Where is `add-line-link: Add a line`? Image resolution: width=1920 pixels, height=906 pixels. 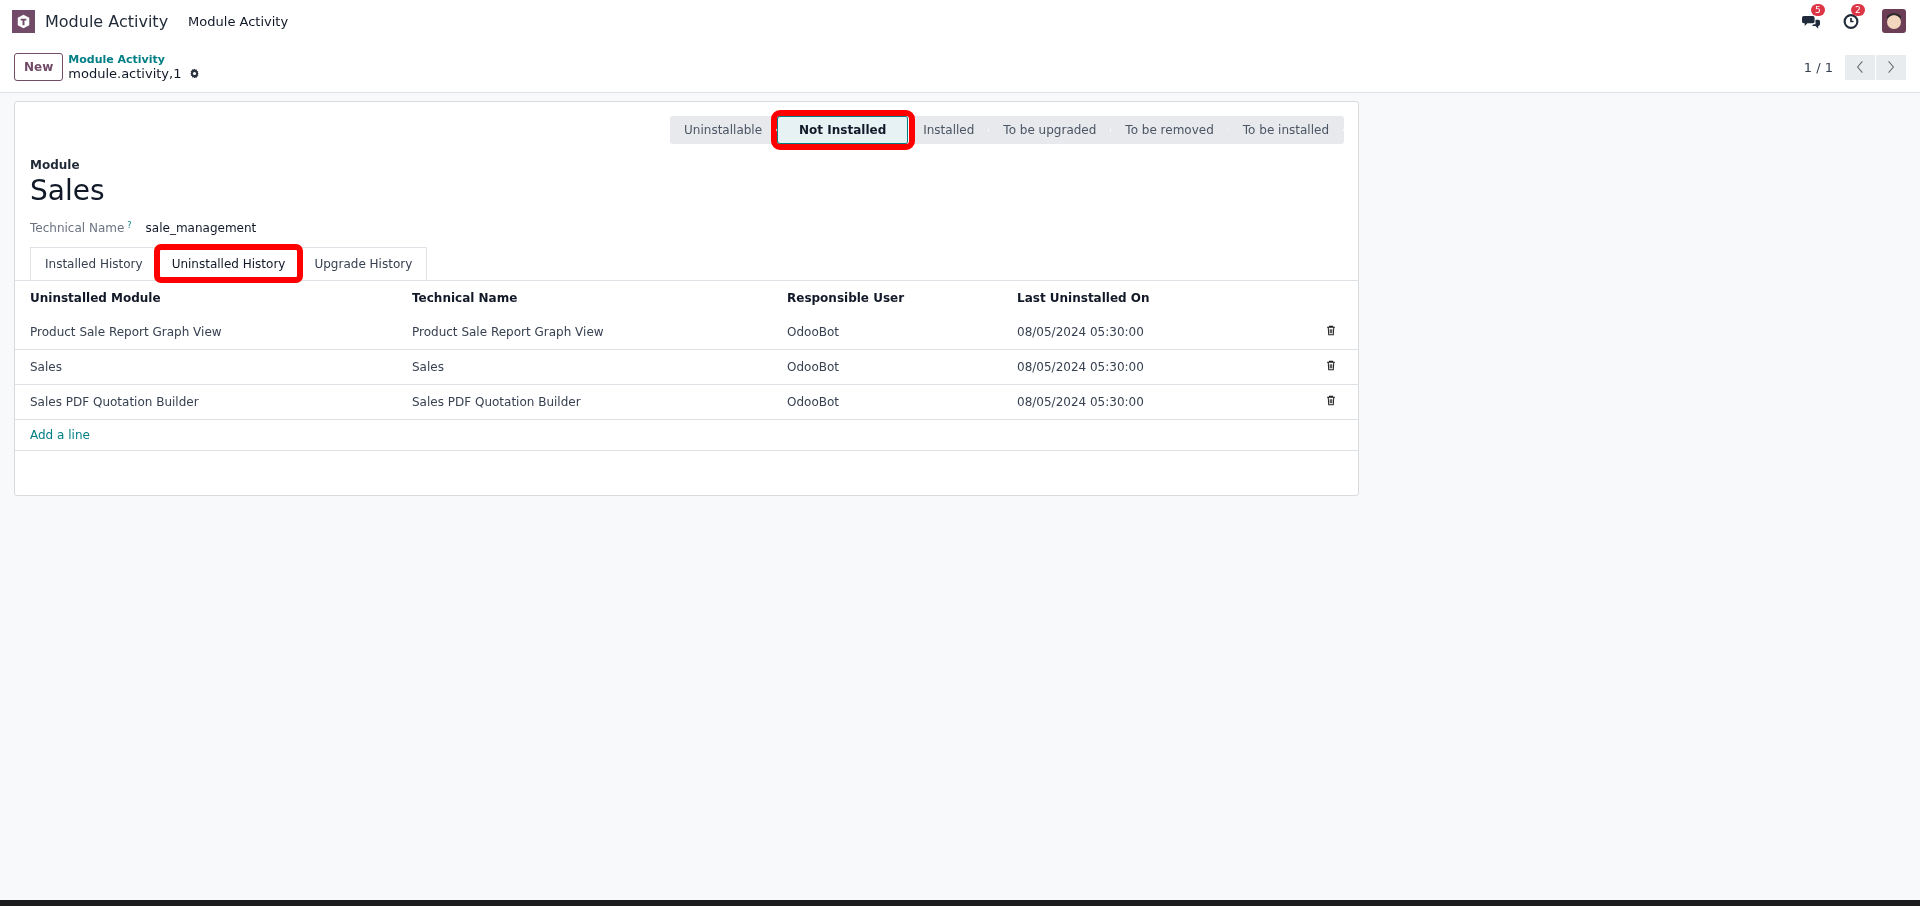 add-line-link: Add a line is located at coordinates (60, 435).